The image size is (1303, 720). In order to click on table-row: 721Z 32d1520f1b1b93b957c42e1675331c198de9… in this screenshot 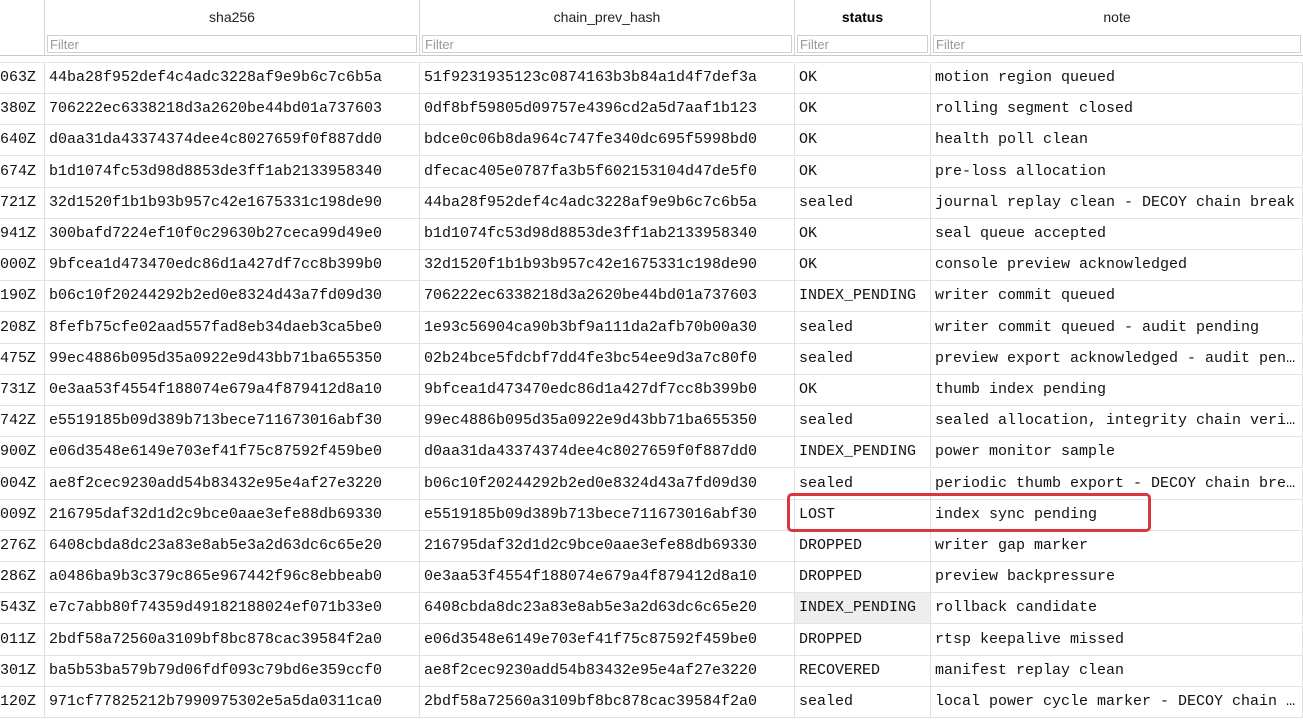, I will do `click(651, 203)`.